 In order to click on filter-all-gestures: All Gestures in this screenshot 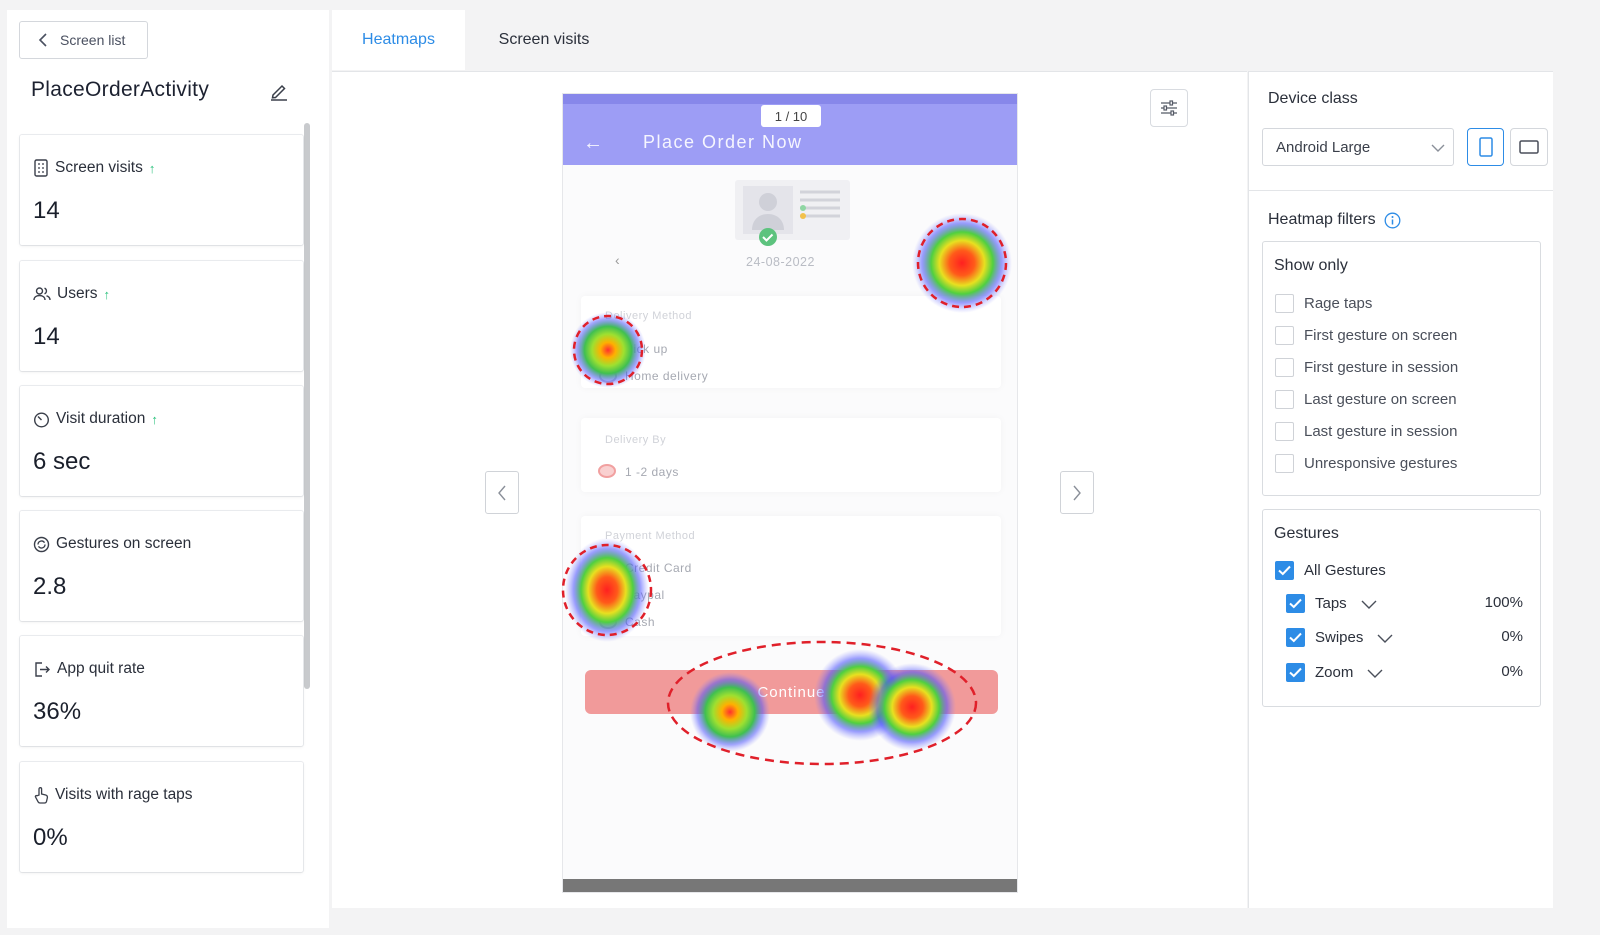, I will do `click(1330, 570)`.